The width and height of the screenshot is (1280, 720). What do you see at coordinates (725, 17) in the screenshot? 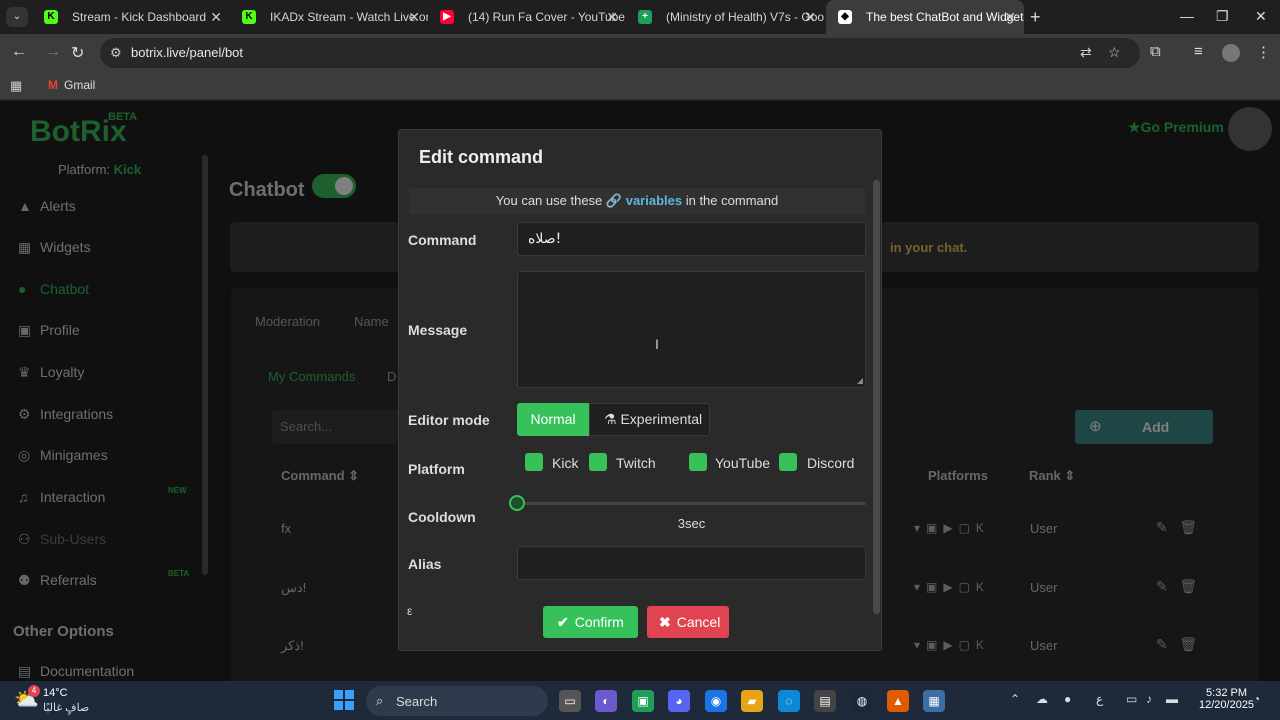
I see `tab-google-sheets: + (Ministry of Health) V7s - Goog ✕` at bounding box center [725, 17].